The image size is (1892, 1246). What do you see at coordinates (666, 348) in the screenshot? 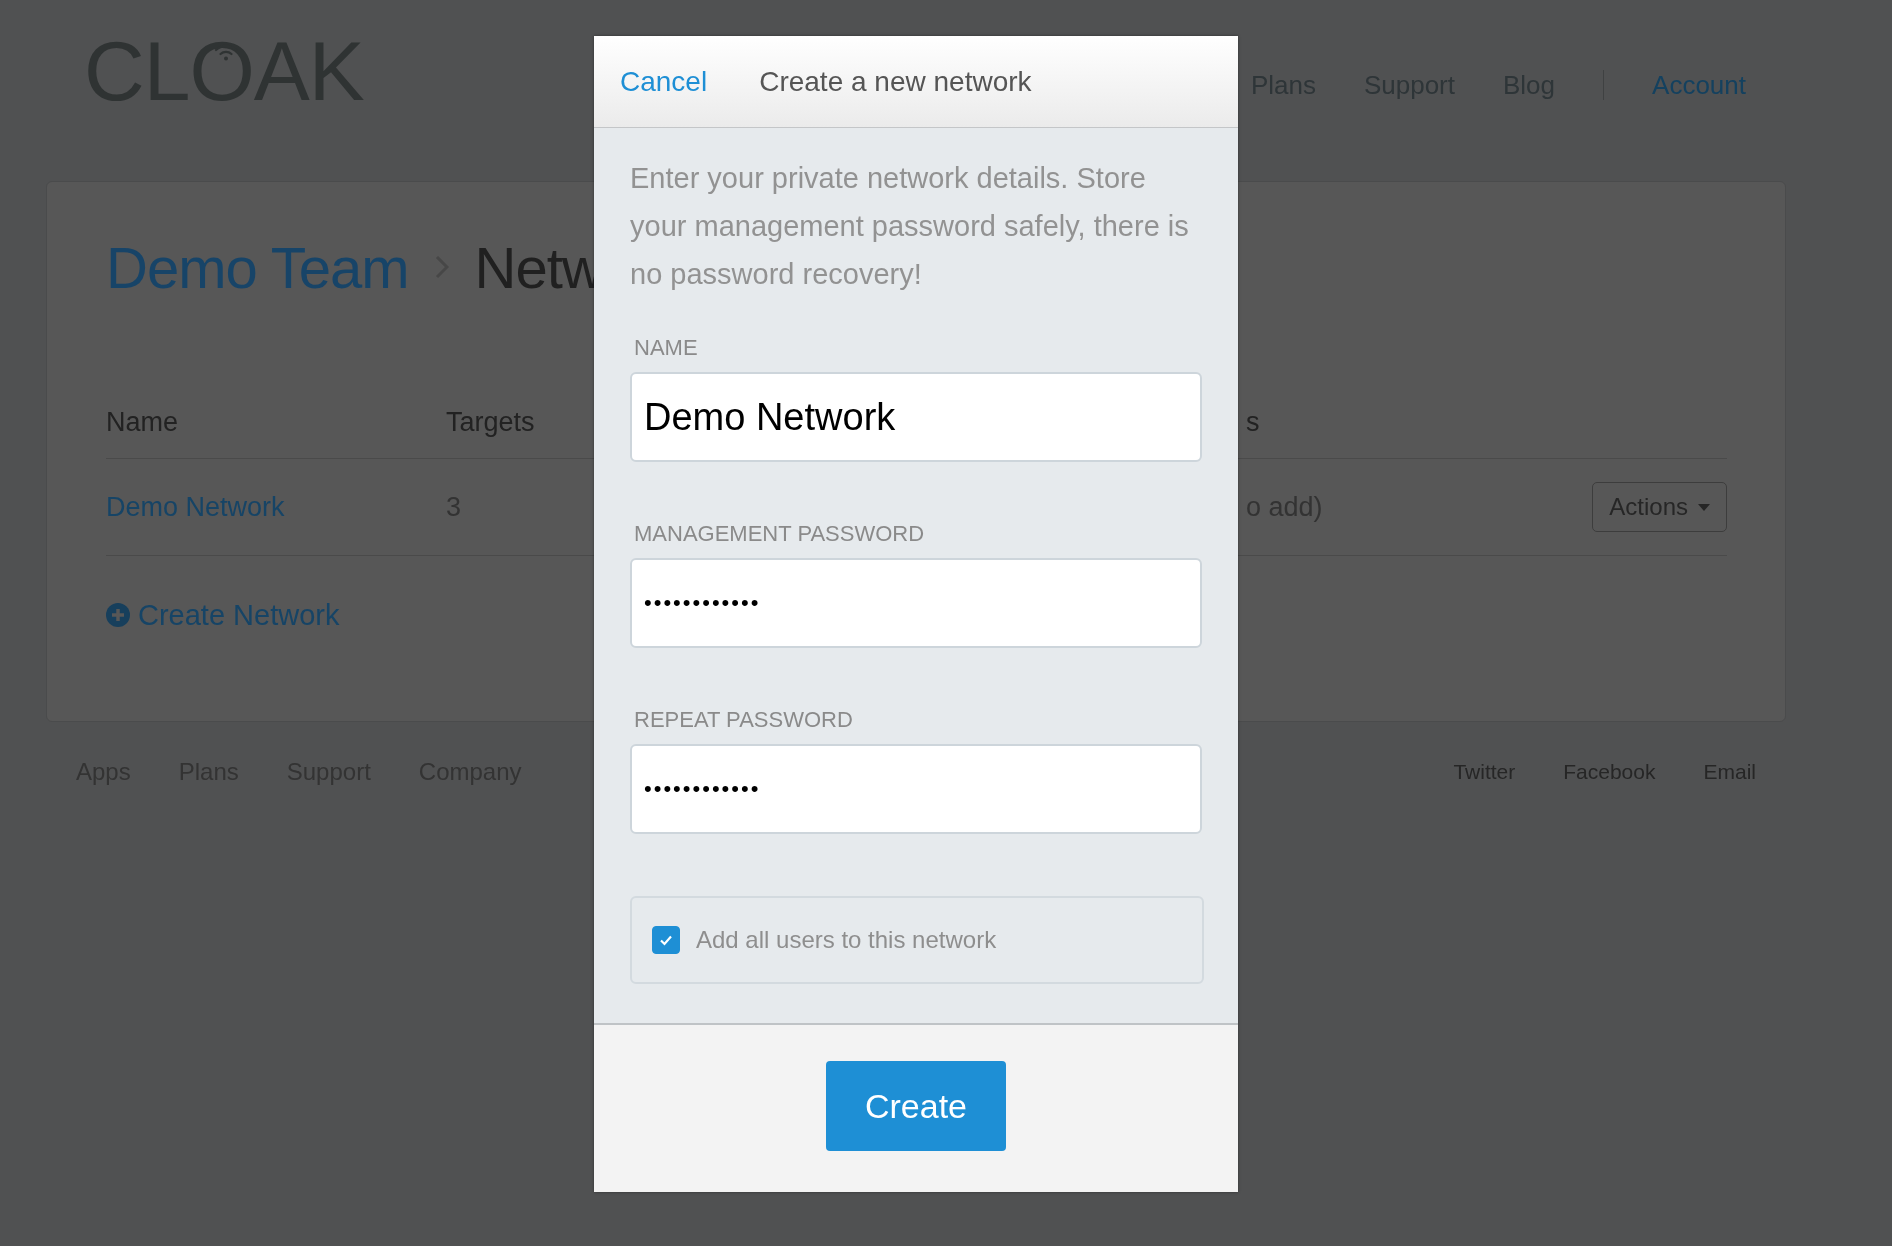
I see `field-label: NAME` at bounding box center [666, 348].